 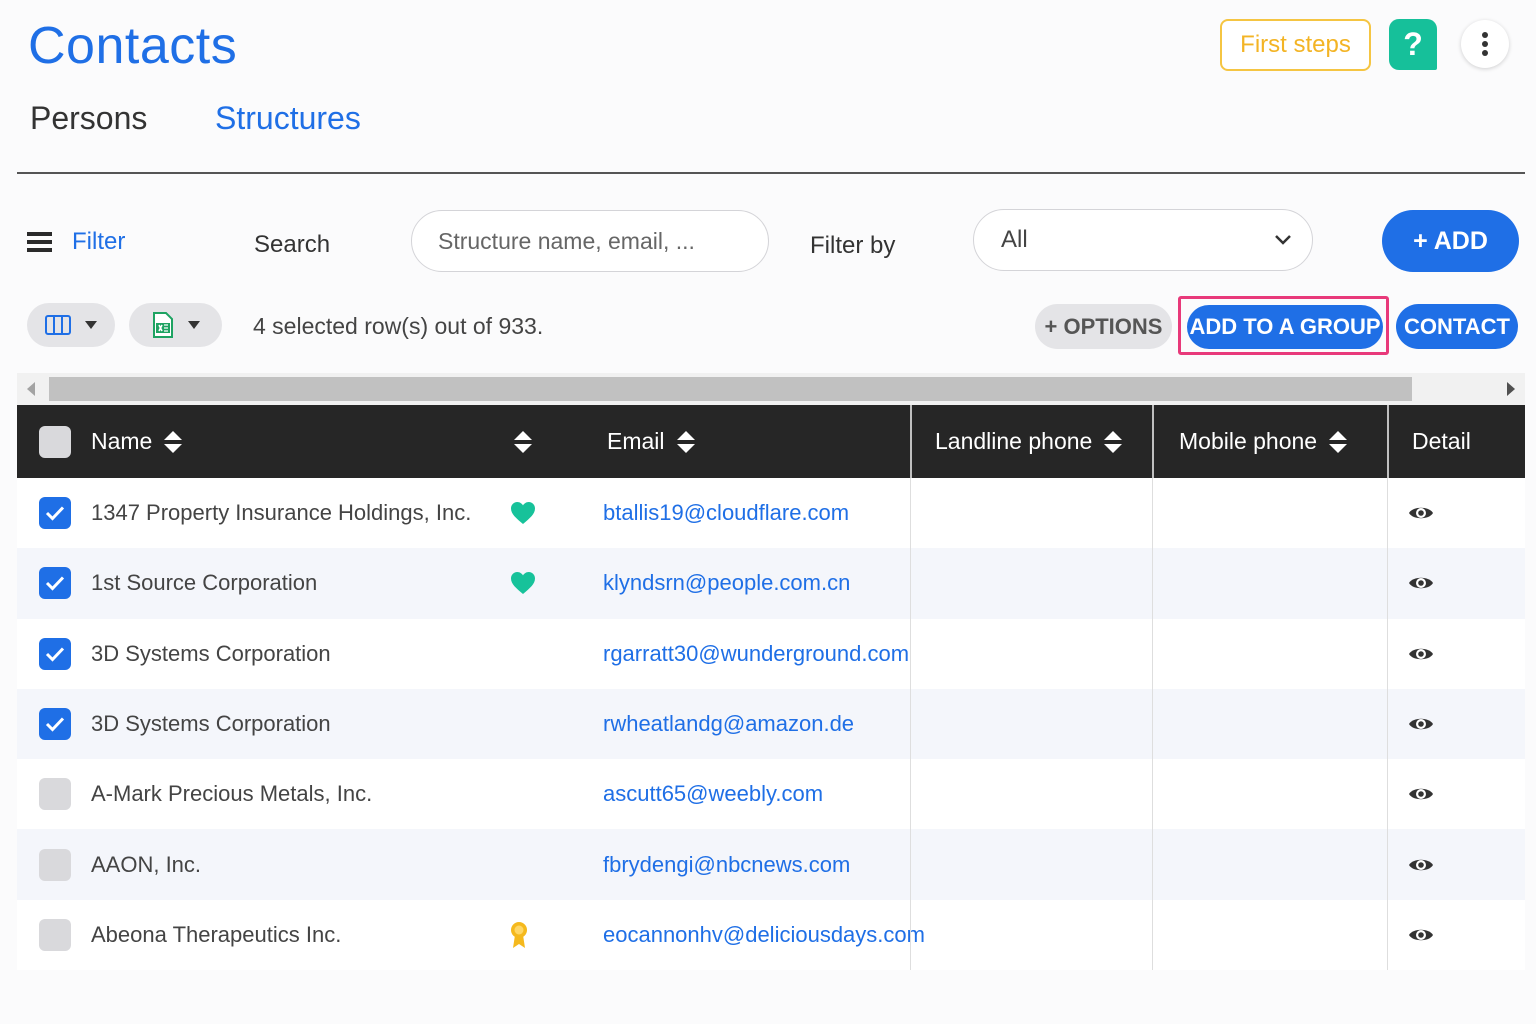 I want to click on select-all-checkbox, so click(x=55, y=441).